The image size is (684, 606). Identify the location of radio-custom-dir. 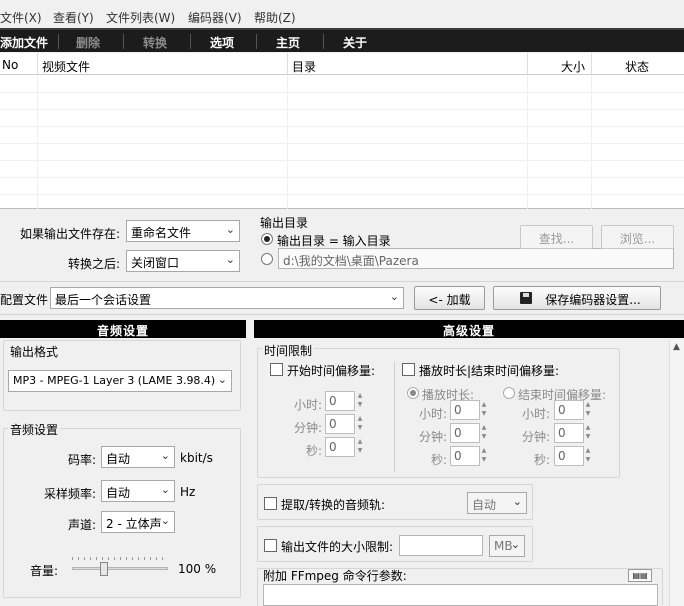
(267, 259).